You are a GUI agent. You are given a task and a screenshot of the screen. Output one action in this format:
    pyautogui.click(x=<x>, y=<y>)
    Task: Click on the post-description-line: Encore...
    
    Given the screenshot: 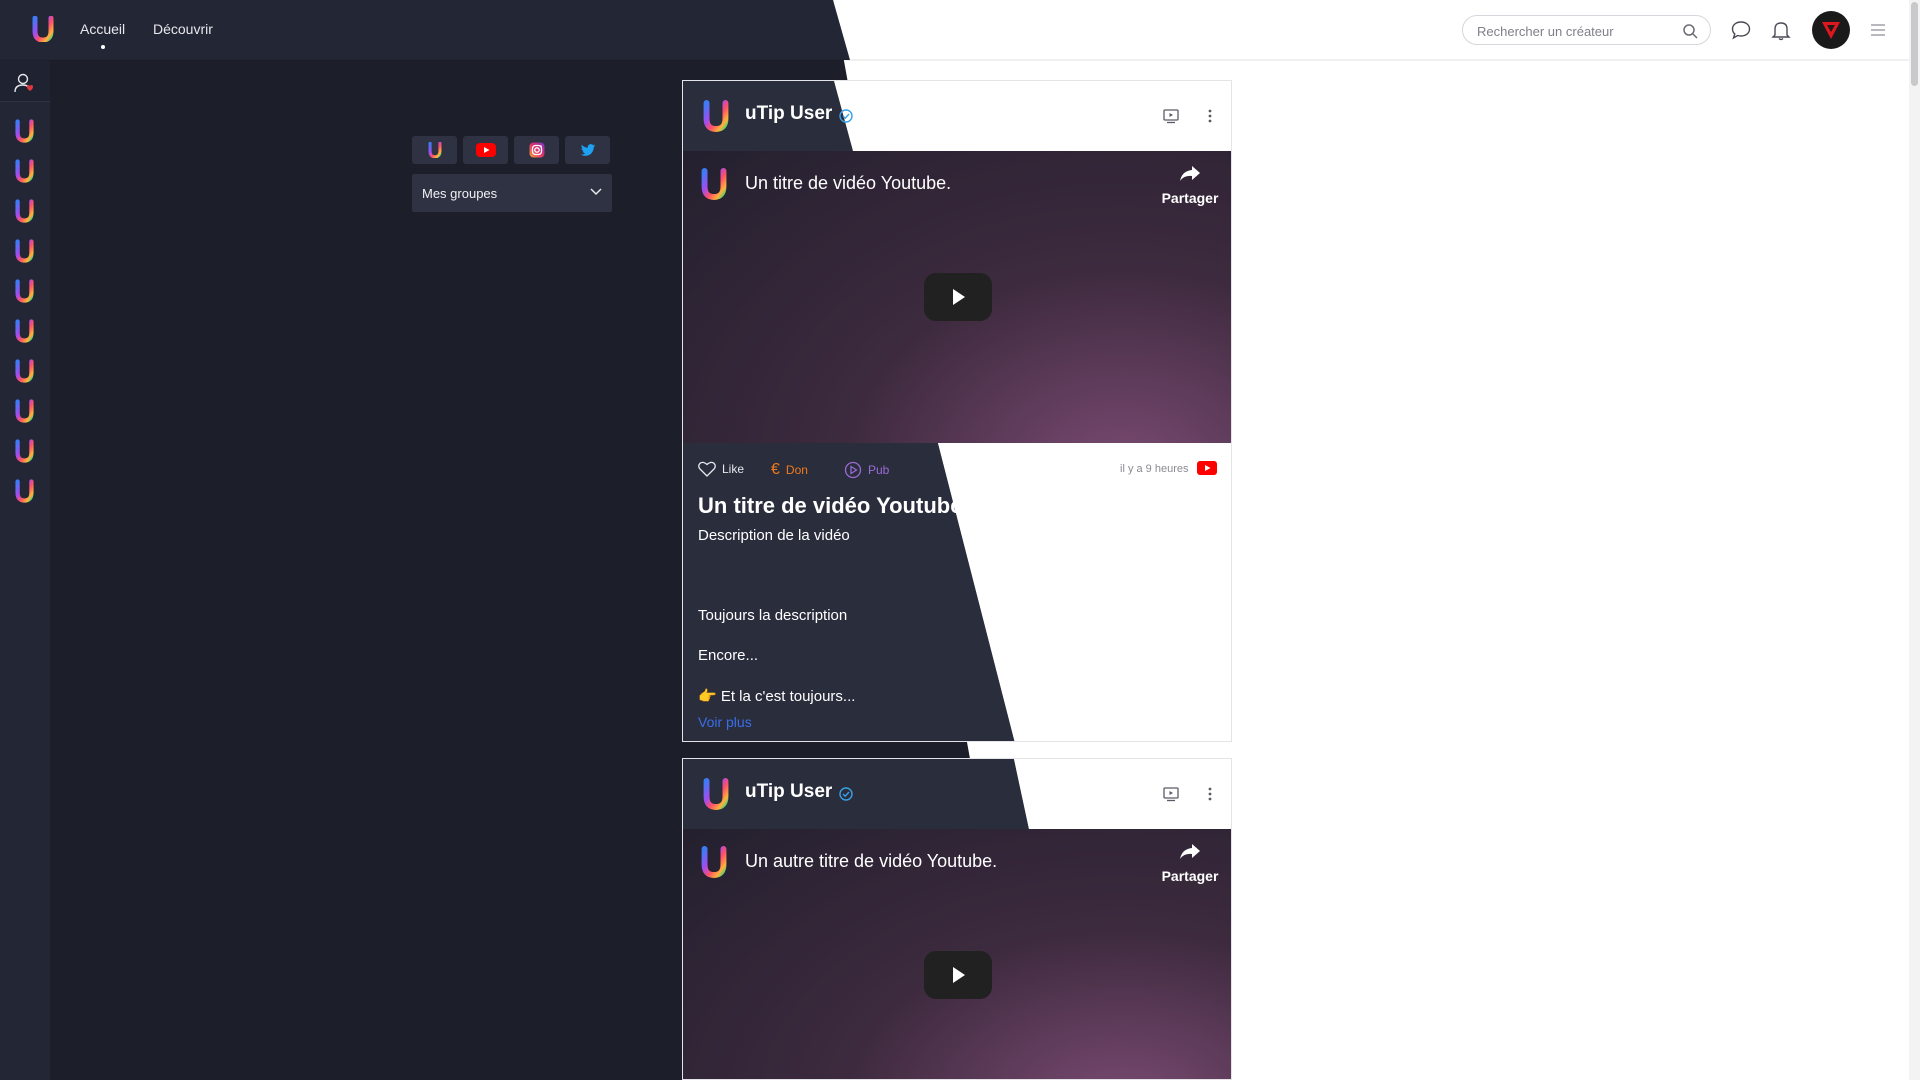 What is the action you would take?
    pyautogui.click(x=728, y=655)
    